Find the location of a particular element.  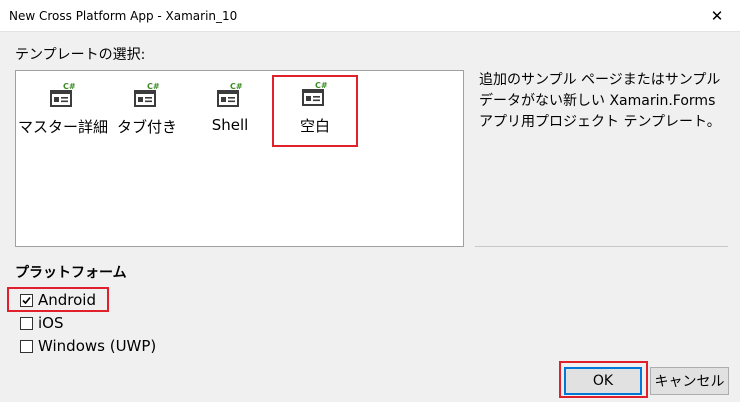

checkmark-icon is located at coordinates (26, 300).